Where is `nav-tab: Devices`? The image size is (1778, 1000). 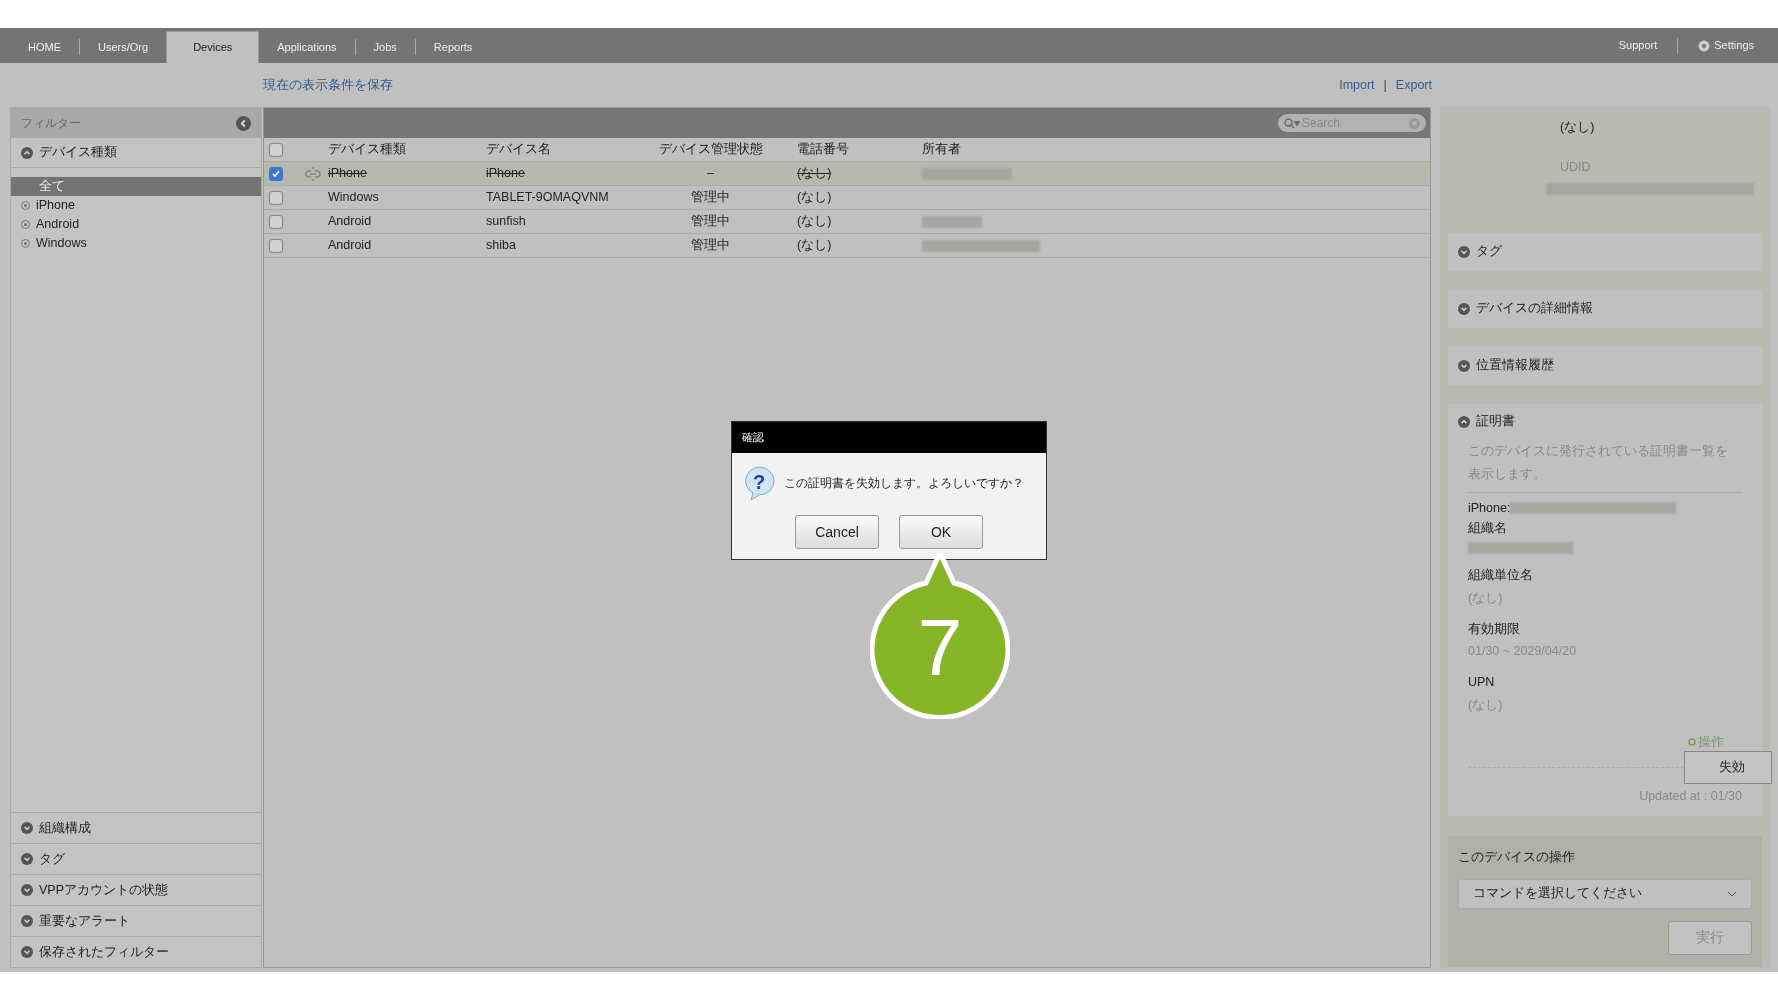
nav-tab: Devices is located at coordinates (213, 47).